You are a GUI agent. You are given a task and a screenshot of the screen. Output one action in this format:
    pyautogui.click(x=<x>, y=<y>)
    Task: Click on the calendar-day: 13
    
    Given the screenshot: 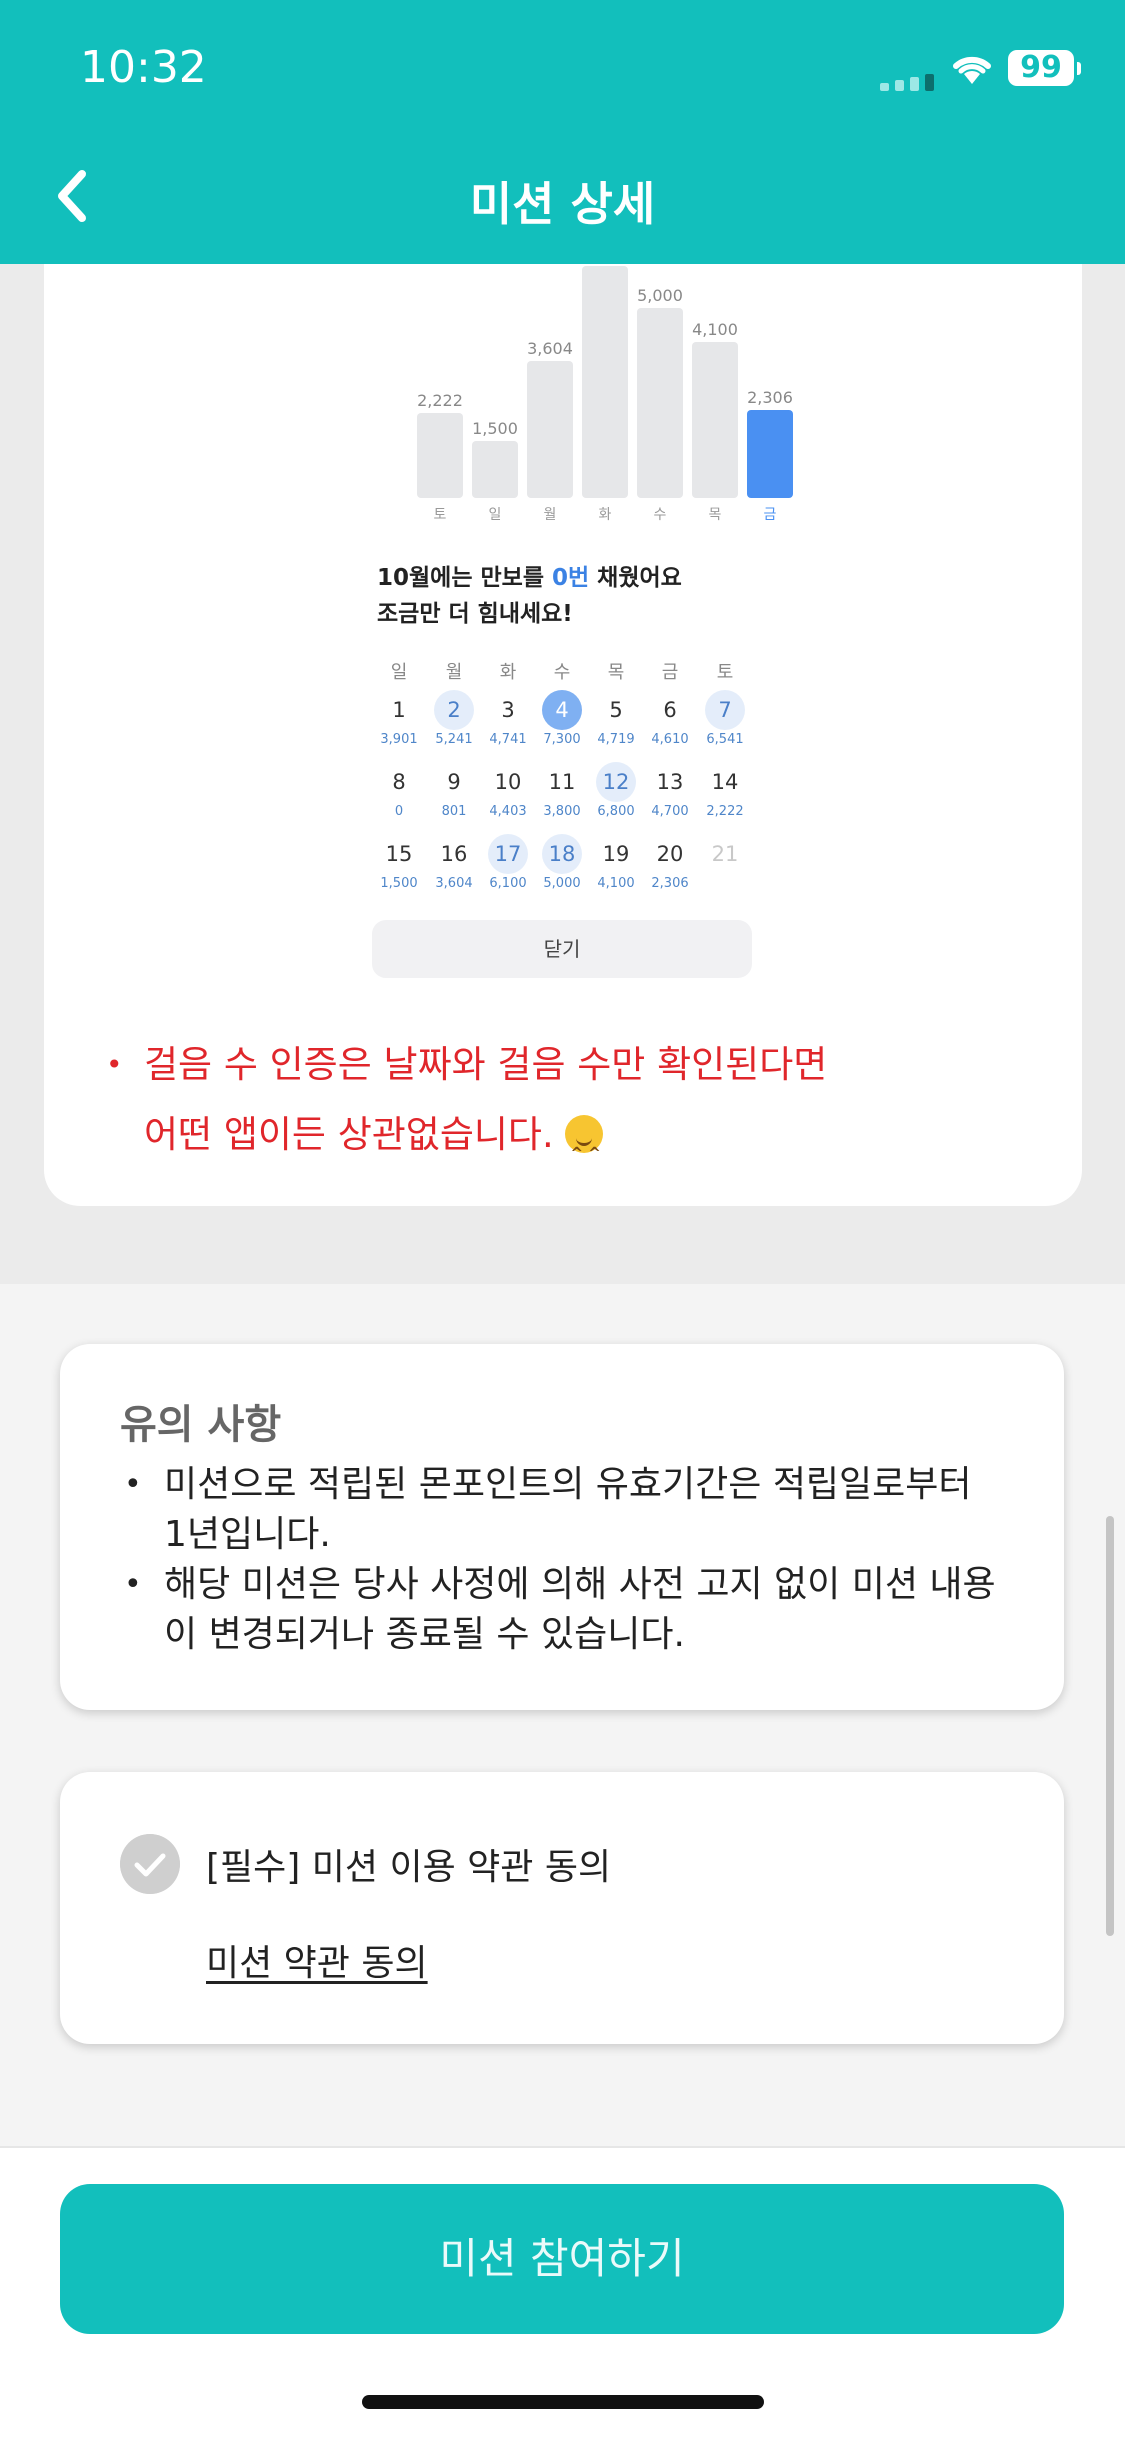 What is the action you would take?
    pyautogui.click(x=670, y=782)
    